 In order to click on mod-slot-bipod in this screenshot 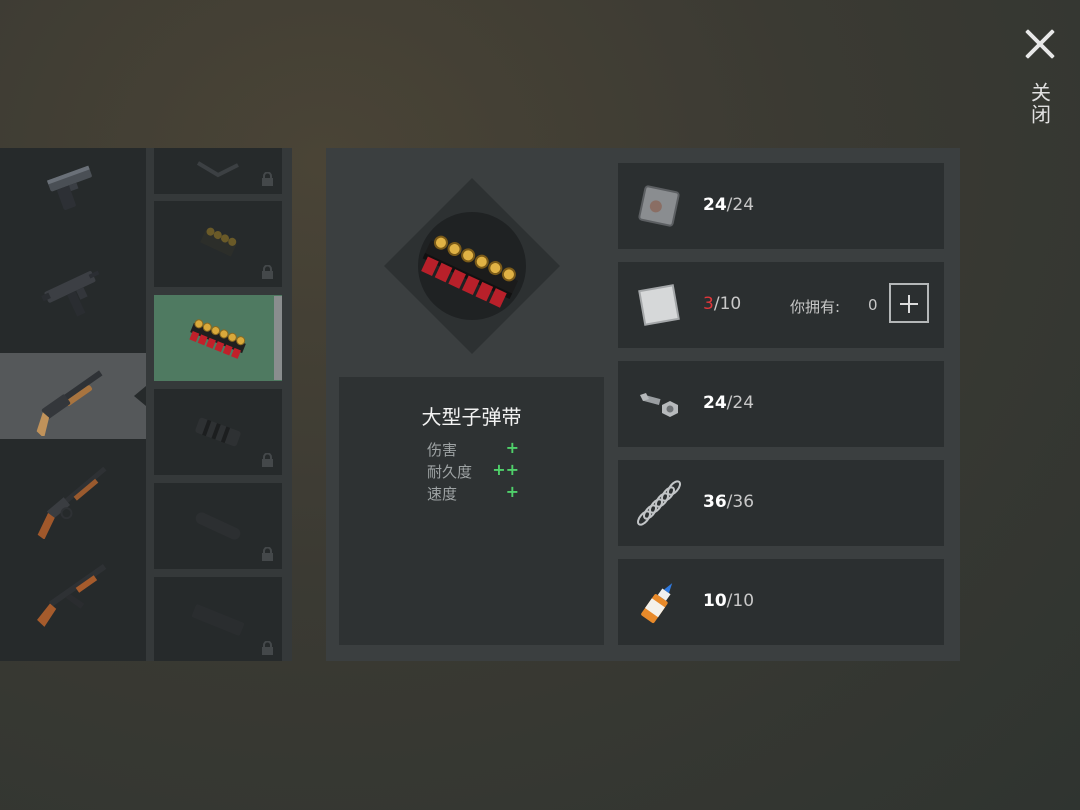, I will do `click(218, 171)`.